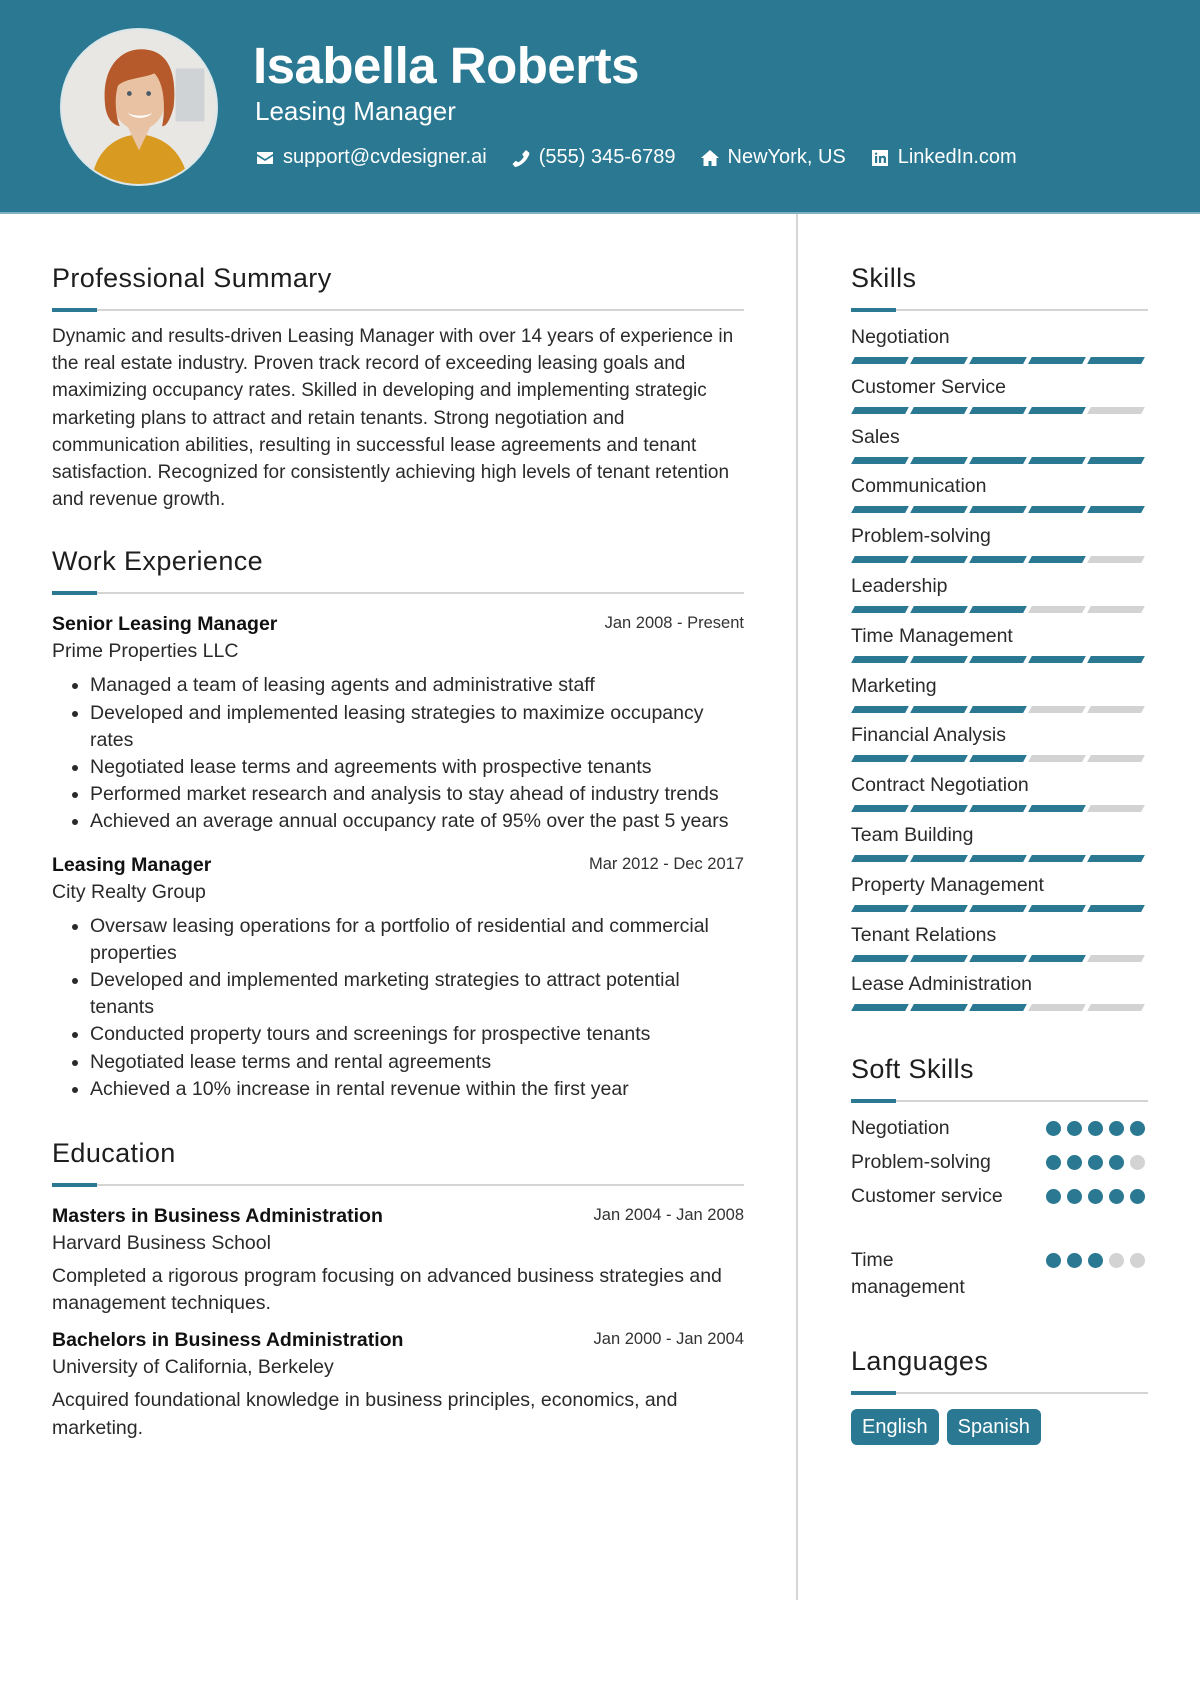  I want to click on language-list: English Spanish, so click(999, 1427).